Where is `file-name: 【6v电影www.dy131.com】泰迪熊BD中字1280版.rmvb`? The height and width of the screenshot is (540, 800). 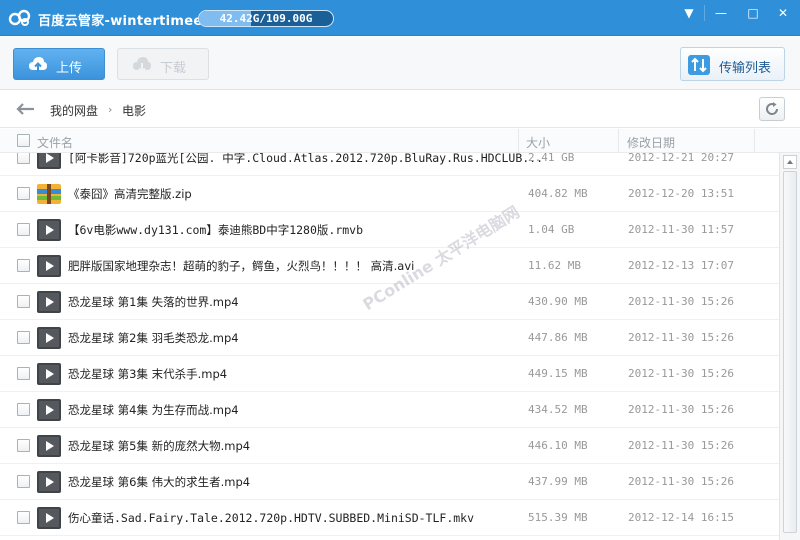
file-name: 【6v电影www.dy131.com】泰迪熊BD中字1280版.rmvb is located at coordinates (215, 230).